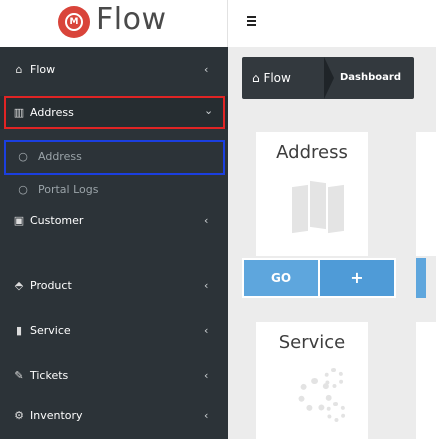 This screenshot has width=436, height=439. I want to click on sidebar-item-label: Product, so click(51, 285).